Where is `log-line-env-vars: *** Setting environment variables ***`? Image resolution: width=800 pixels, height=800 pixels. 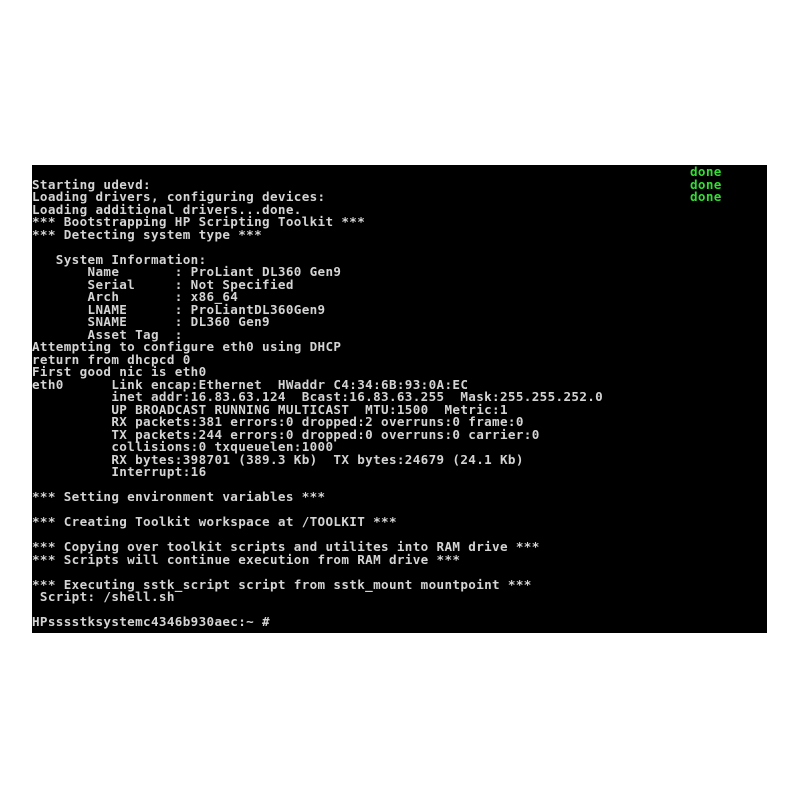 log-line-env-vars: *** Setting environment variables *** is located at coordinates (179, 496).